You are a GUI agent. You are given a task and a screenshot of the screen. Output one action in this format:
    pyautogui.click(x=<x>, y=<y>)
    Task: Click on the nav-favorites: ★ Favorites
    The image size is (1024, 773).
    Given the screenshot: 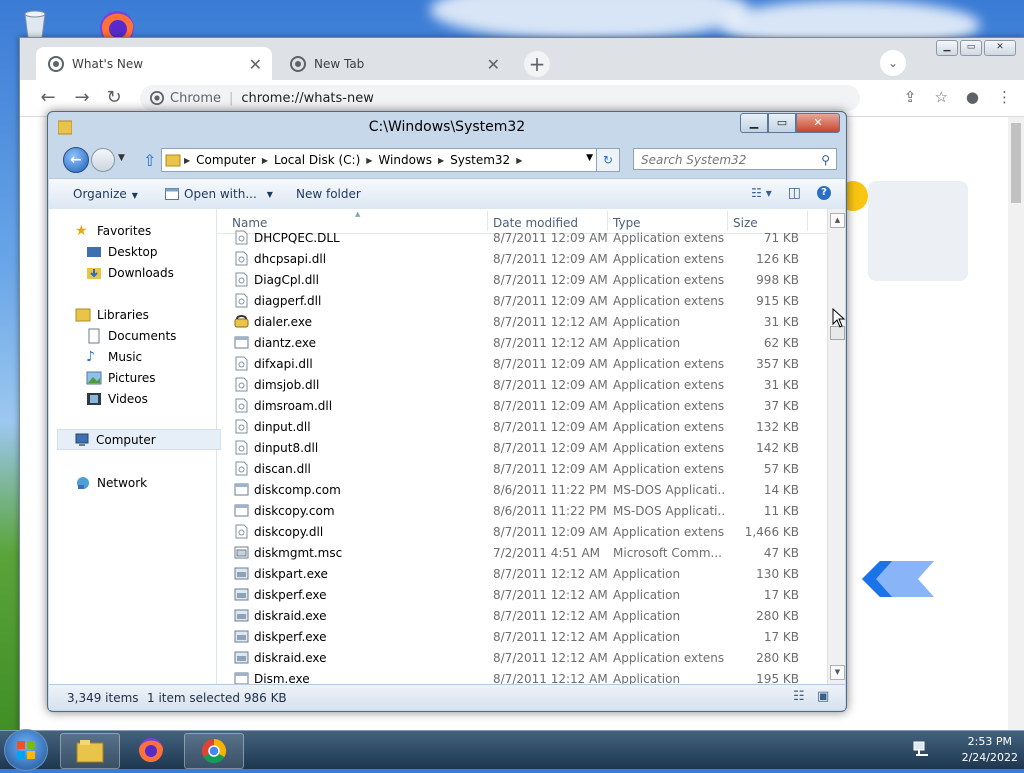 What is the action you would take?
    pyautogui.click(x=113, y=231)
    